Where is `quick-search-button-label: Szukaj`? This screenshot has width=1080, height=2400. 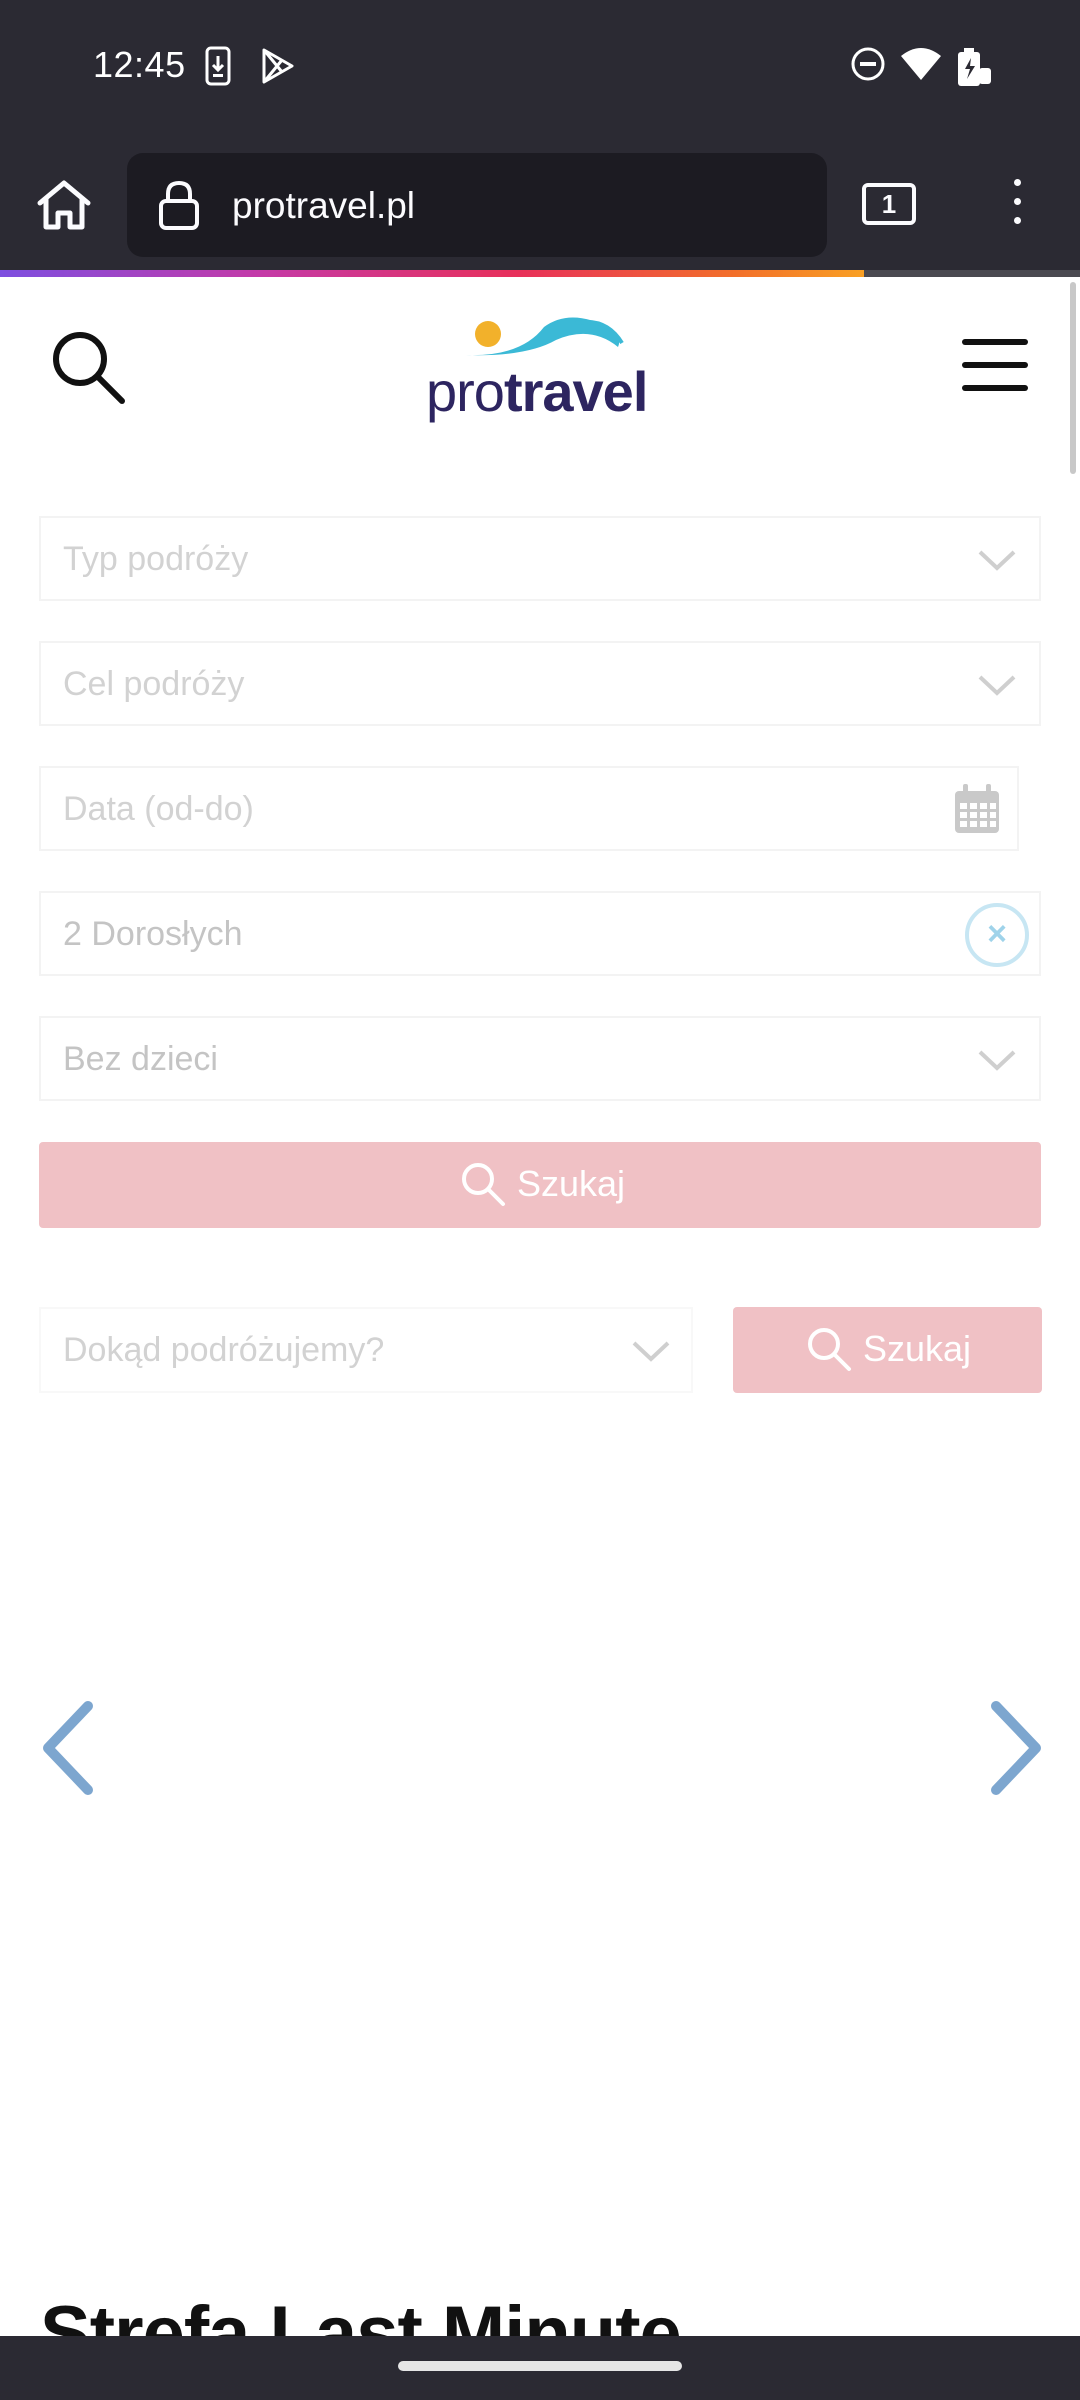 quick-search-button-label: Szukaj is located at coordinates (917, 1348).